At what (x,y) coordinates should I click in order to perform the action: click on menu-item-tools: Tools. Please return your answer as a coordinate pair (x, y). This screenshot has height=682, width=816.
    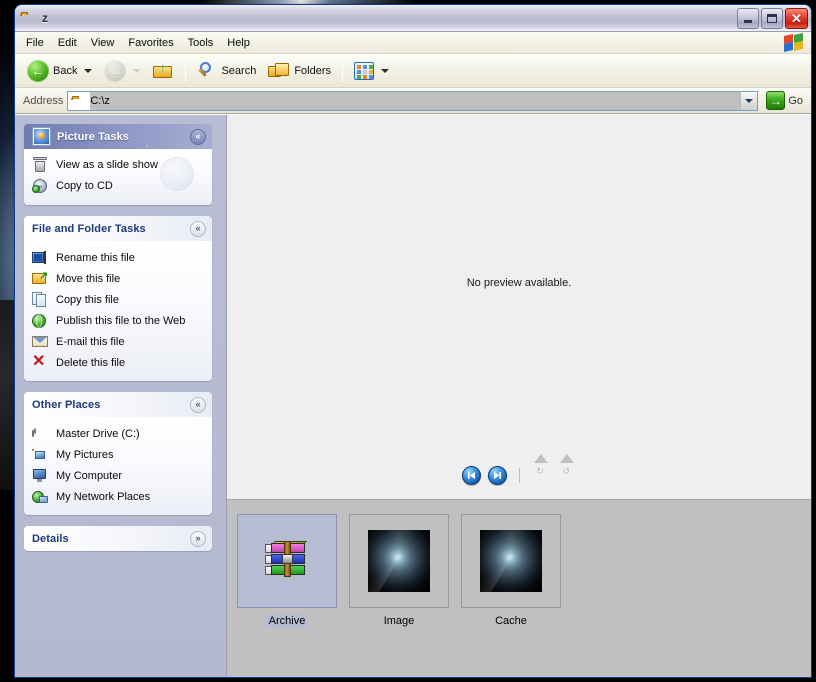
    Looking at the image, I should click on (201, 43).